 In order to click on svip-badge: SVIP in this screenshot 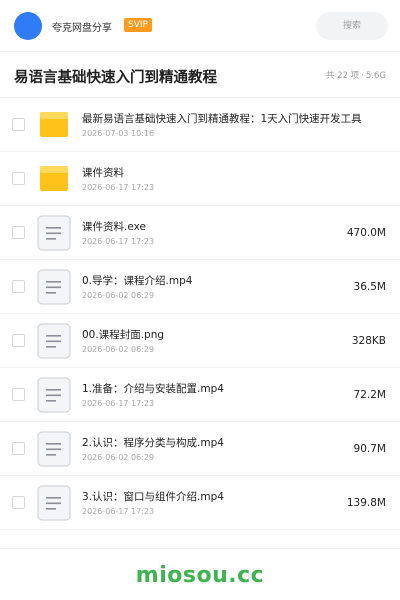, I will do `click(138, 25)`.